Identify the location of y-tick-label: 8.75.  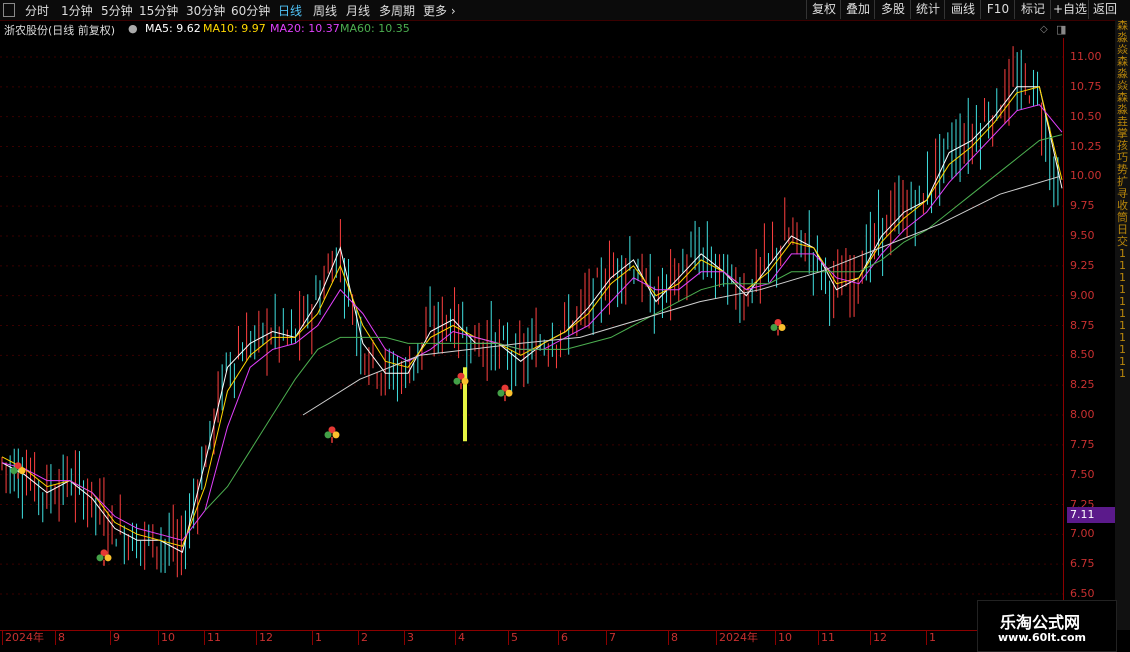
(1082, 325).